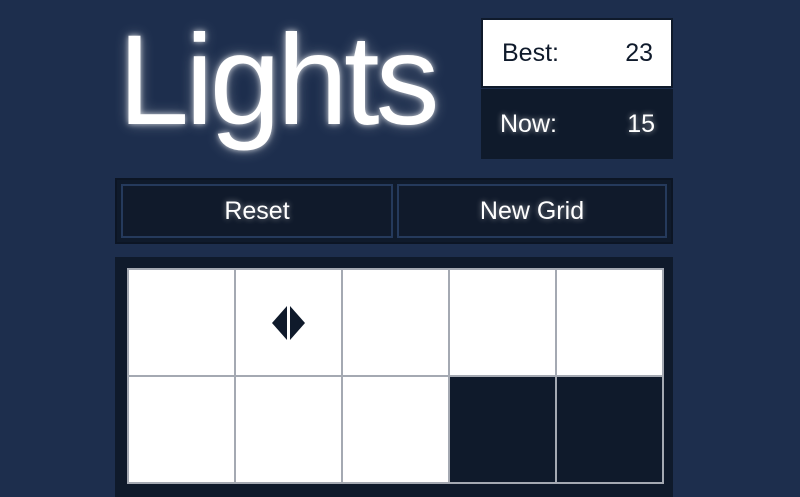 This screenshot has width=800, height=497. What do you see at coordinates (257, 211) in the screenshot?
I see `reset-button: Reset` at bounding box center [257, 211].